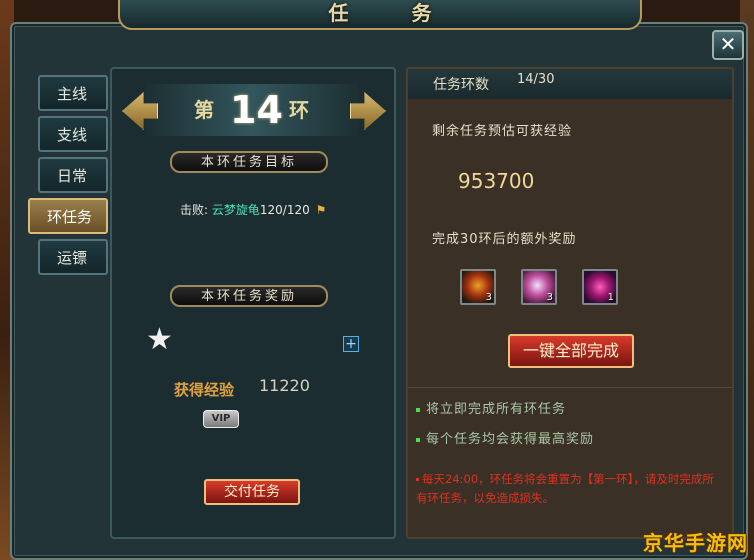  What do you see at coordinates (321, 210) in the screenshot?
I see `flag-icon: ⚑` at bounding box center [321, 210].